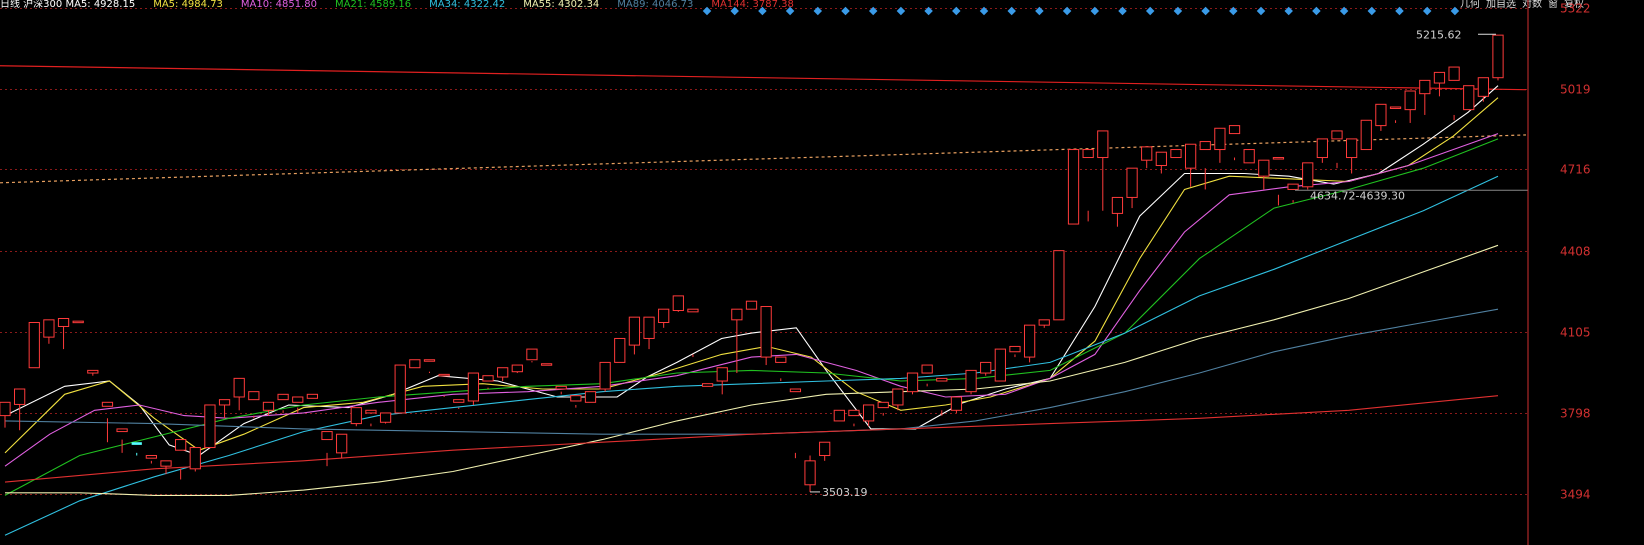 Image resolution: width=1644 pixels, height=545 pixels. What do you see at coordinates (1575, 9) in the screenshot?
I see `y-tick-label: 5322` at bounding box center [1575, 9].